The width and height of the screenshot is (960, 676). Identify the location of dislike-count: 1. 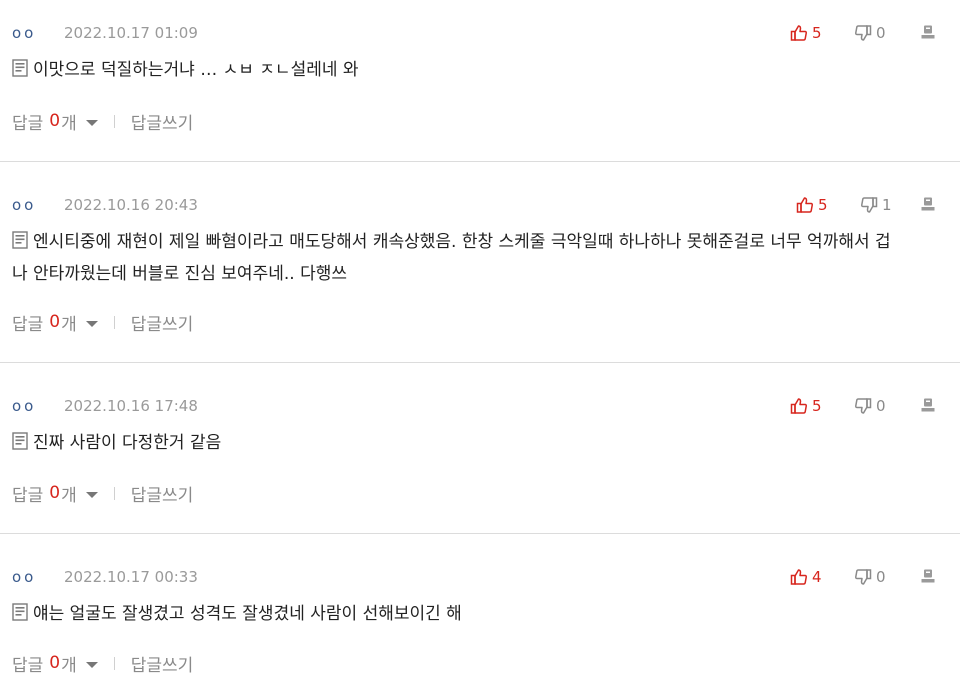
(887, 205).